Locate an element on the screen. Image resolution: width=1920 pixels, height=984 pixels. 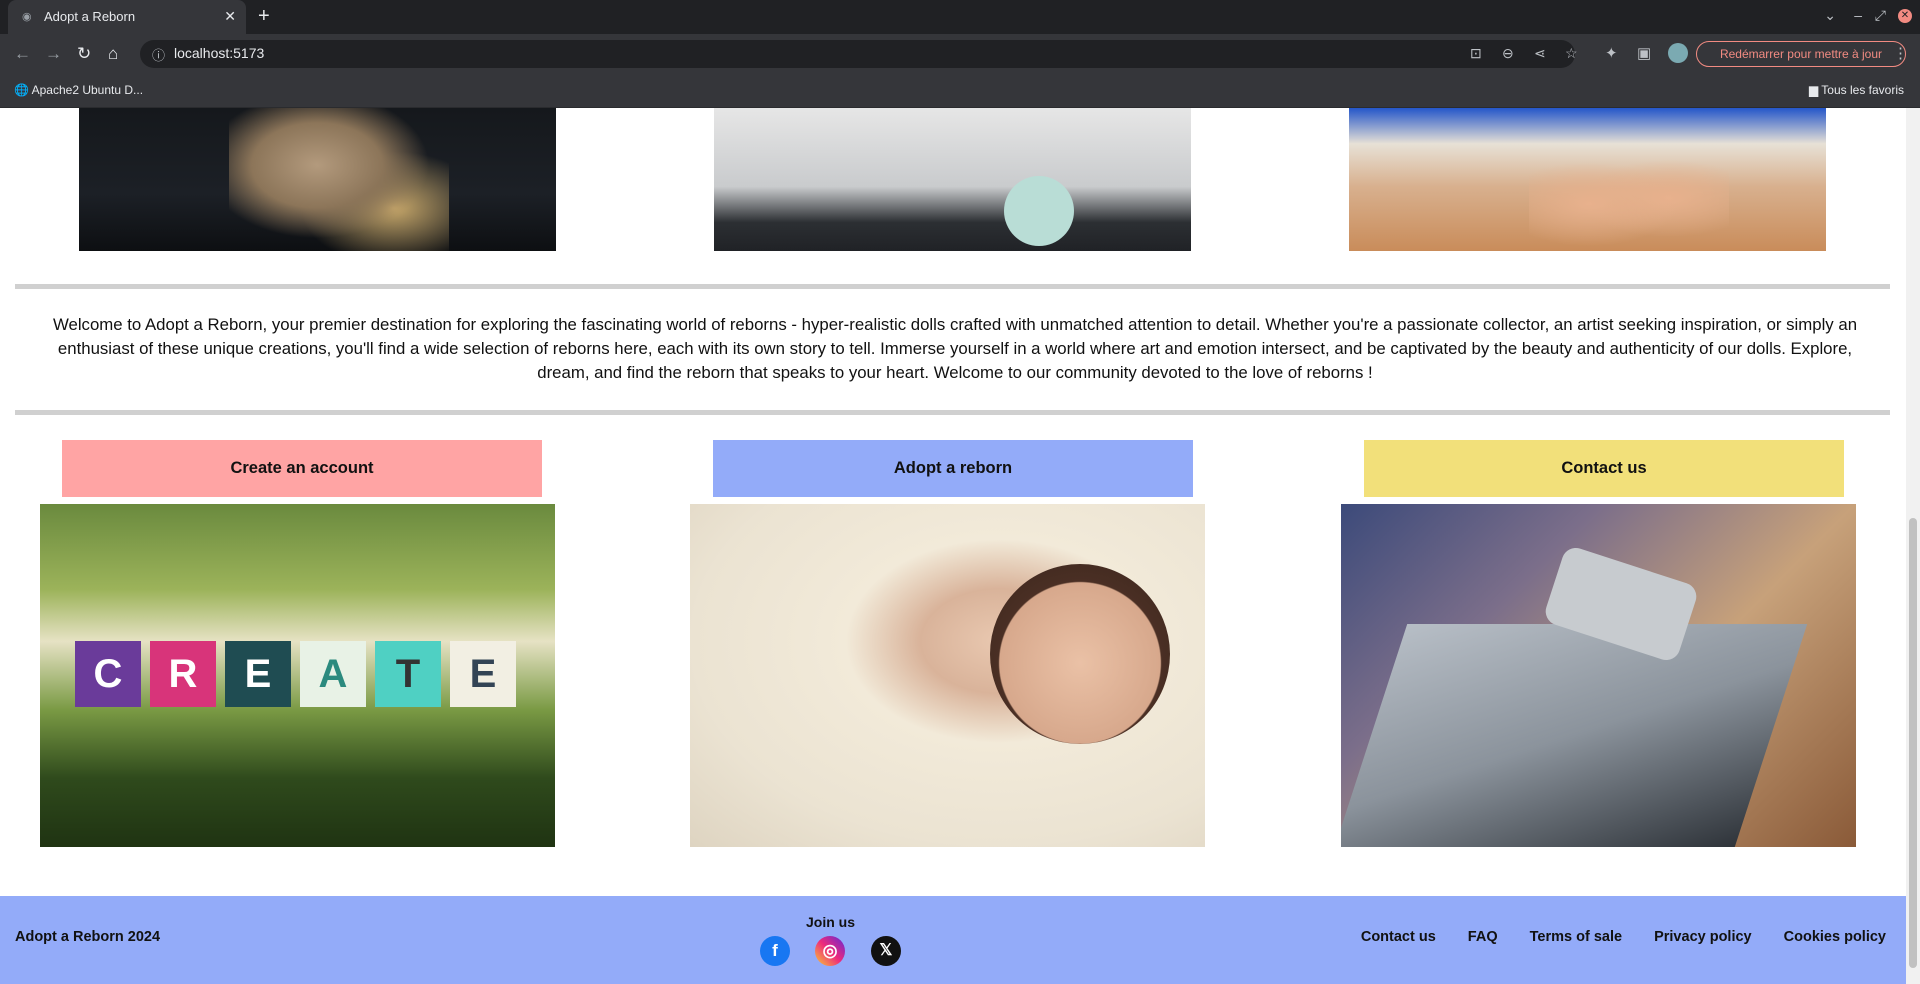
letter-e2: E is located at coordinates (483, 674).